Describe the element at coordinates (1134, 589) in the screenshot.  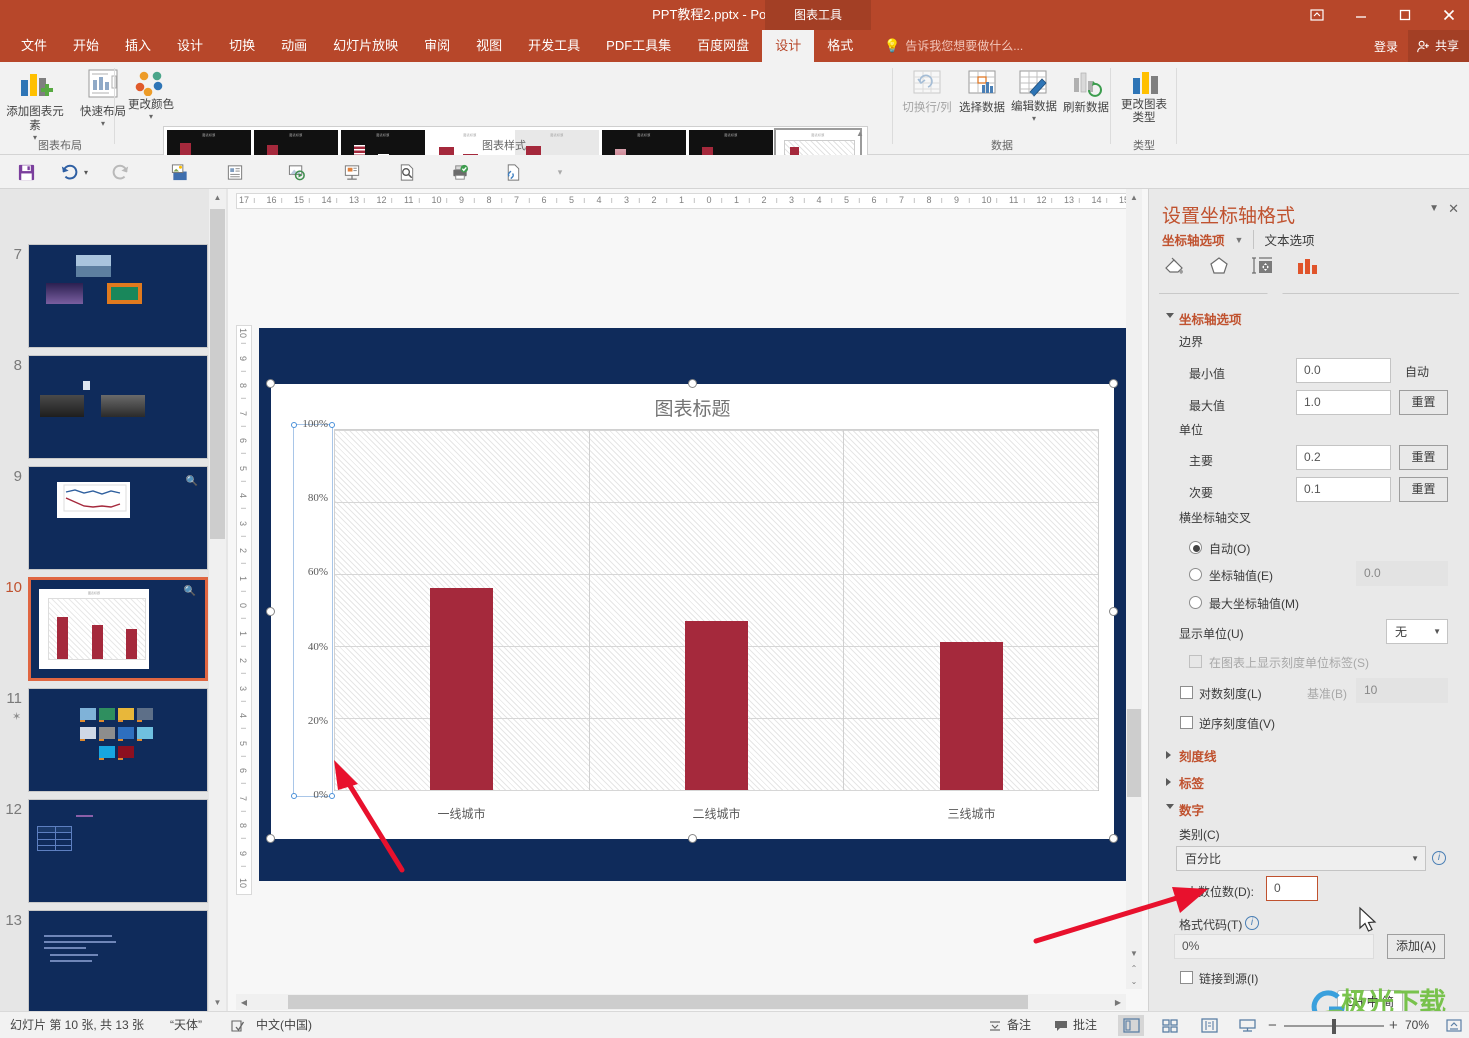
I see `slide-vertical-scrollbar: ▲ ▼ ⌃ ⌄` at that location.